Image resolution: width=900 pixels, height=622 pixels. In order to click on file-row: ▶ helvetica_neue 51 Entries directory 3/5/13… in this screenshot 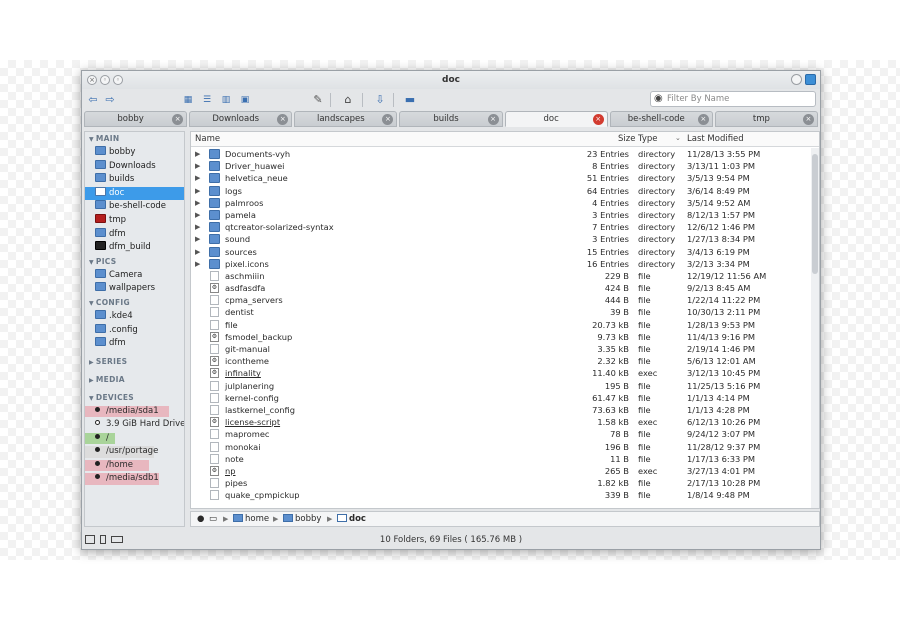, I will do `click(501, 178)`.